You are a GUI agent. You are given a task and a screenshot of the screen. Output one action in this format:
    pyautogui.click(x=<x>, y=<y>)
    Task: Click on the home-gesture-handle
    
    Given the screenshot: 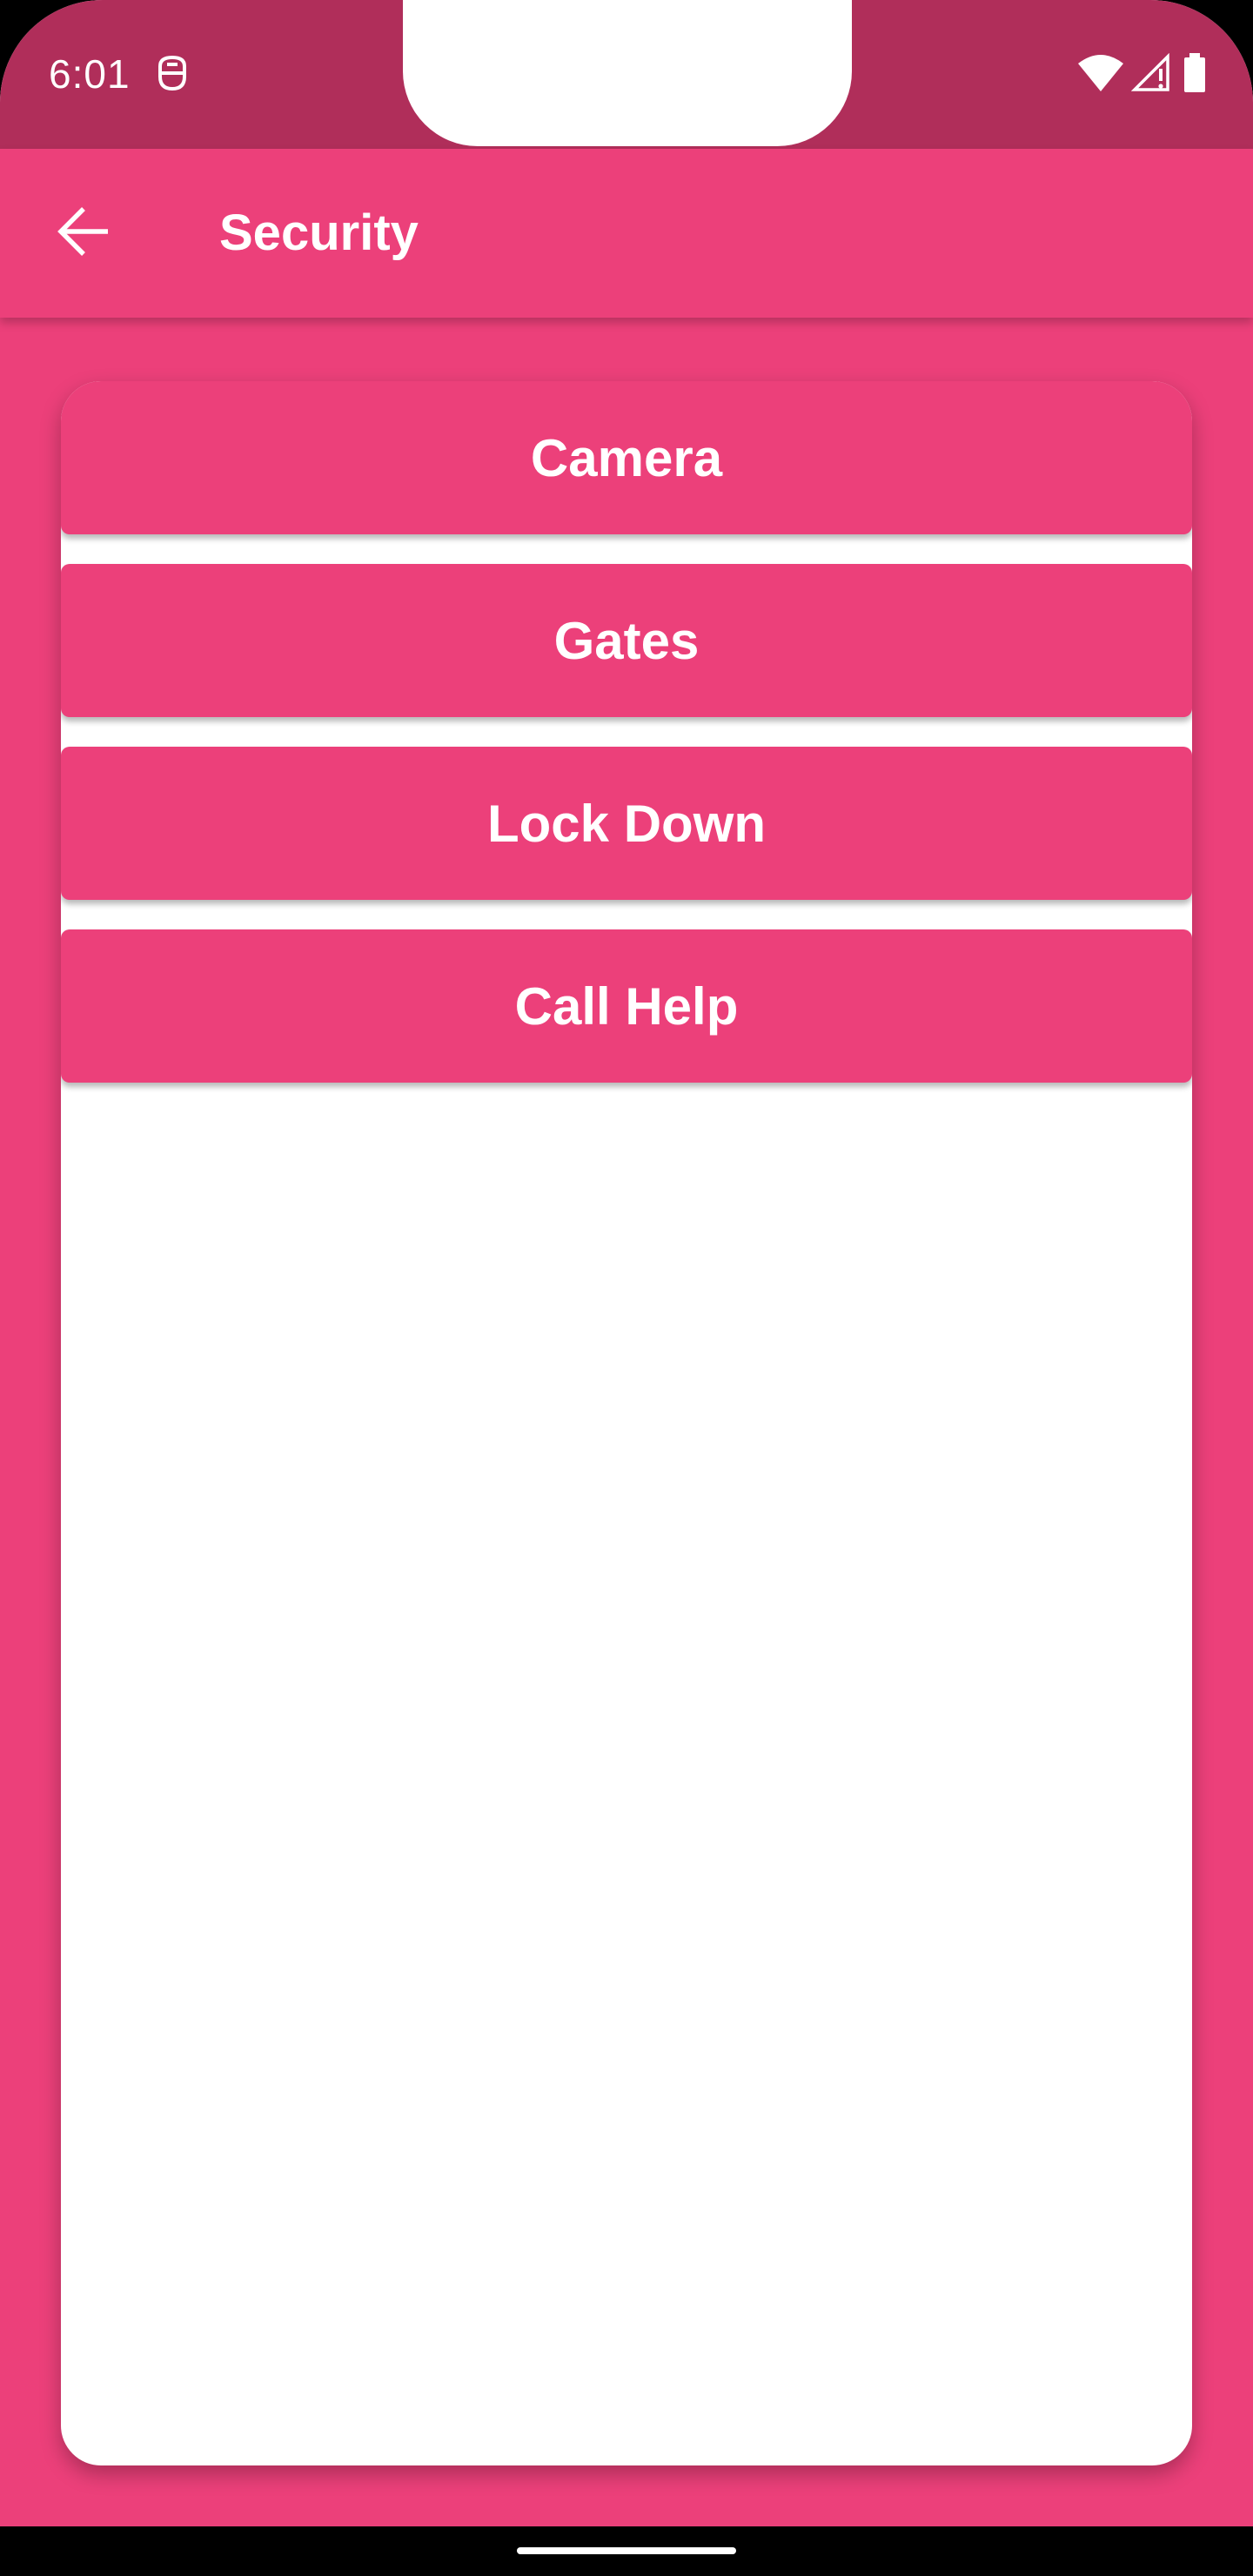 What is the action you would take?
    pyautogui.click(x=626, y=2550)
    